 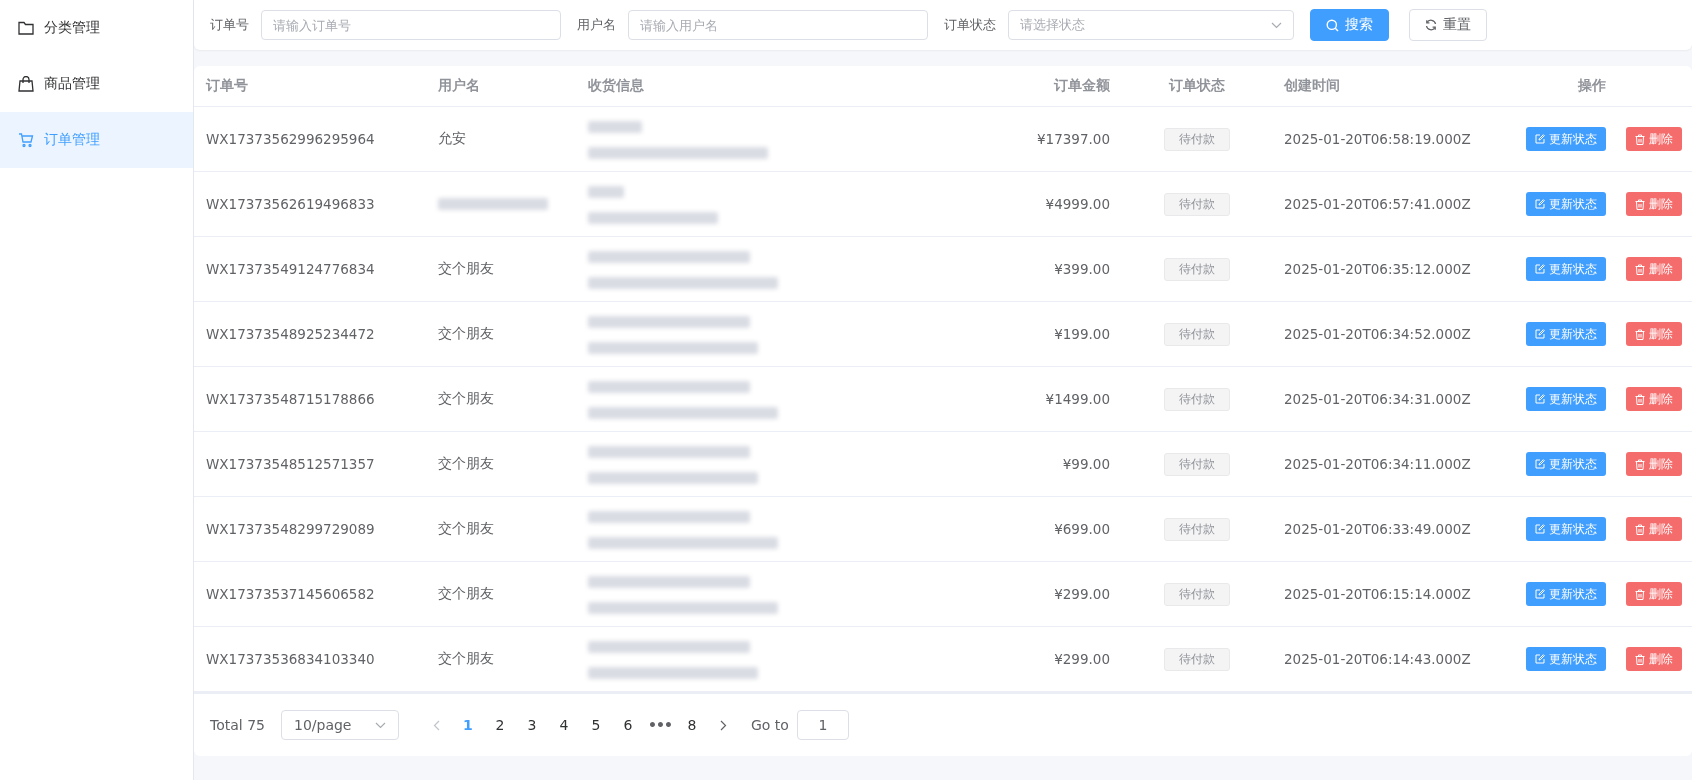 I want to click on page-number: 1, so click(x=467, y=725).